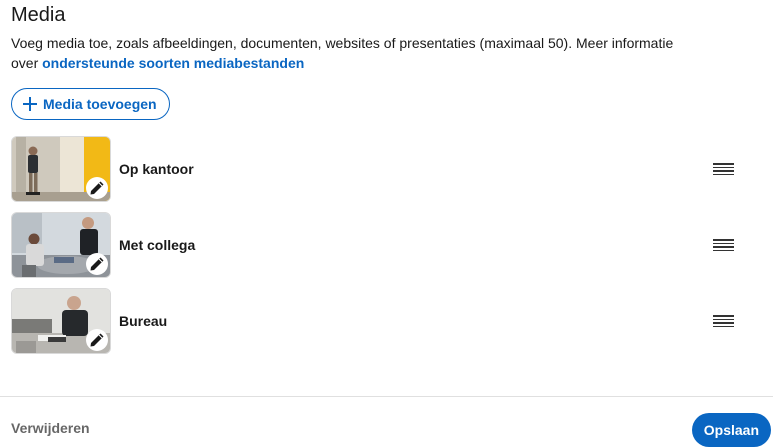 The height and width of the screenshot is (448, 773). I want to click on add-media-button: Media toevoegen, so click(90, 104).